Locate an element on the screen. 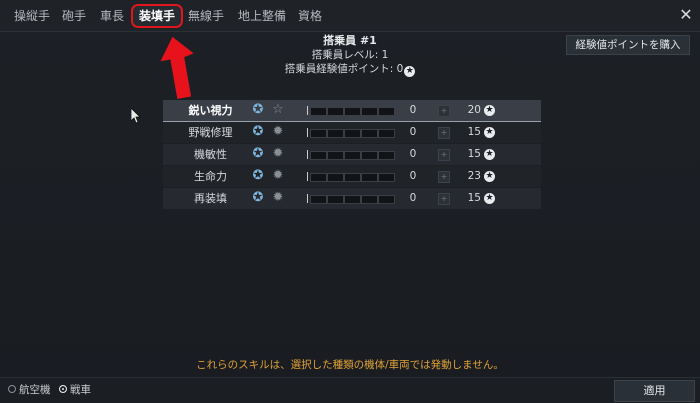 The height and width of the screenshot is (403, 700). tab-ground-service: 地上整備 is located at coordinates (262, 16).